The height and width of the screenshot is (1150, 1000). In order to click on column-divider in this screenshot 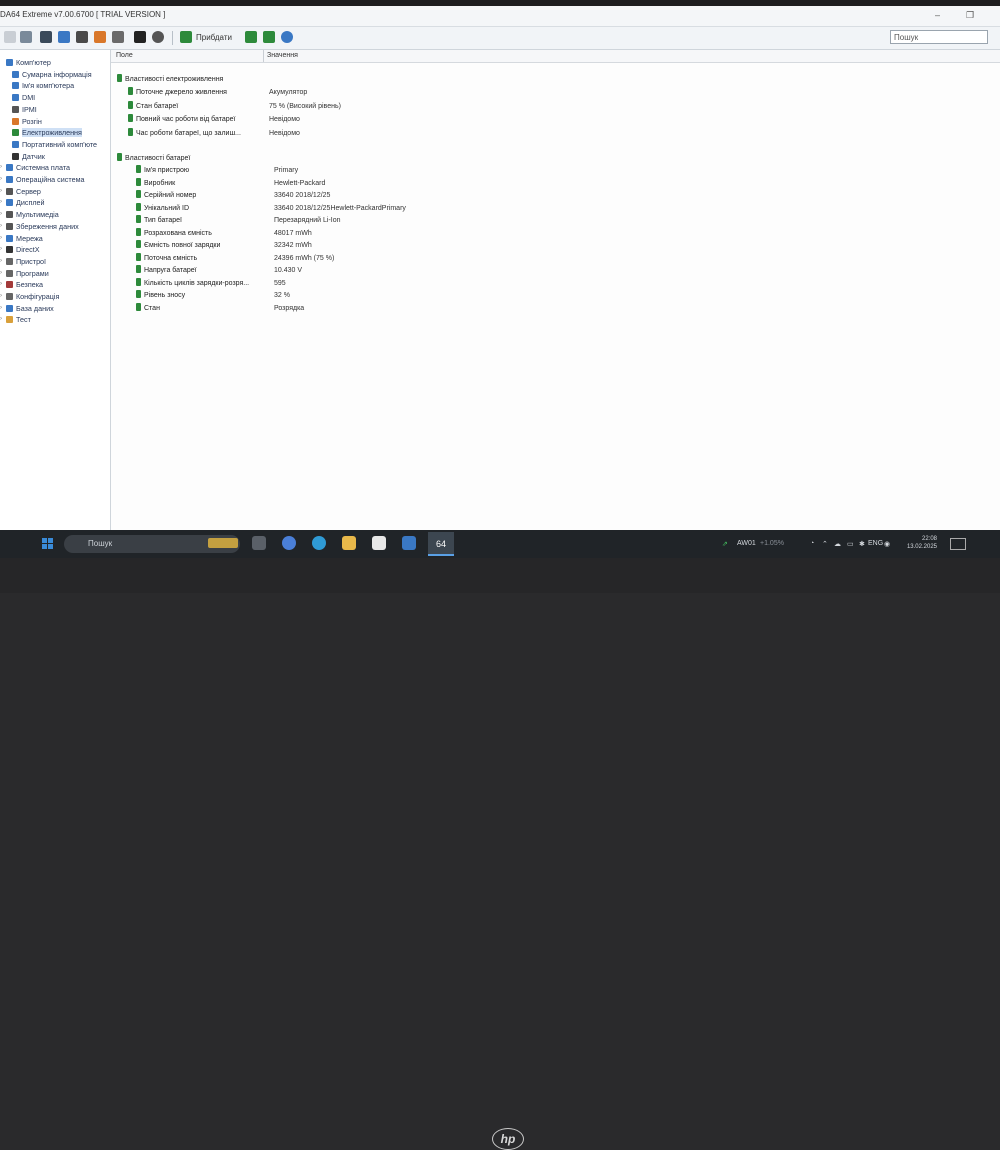, I will do `click(263, 56)`.